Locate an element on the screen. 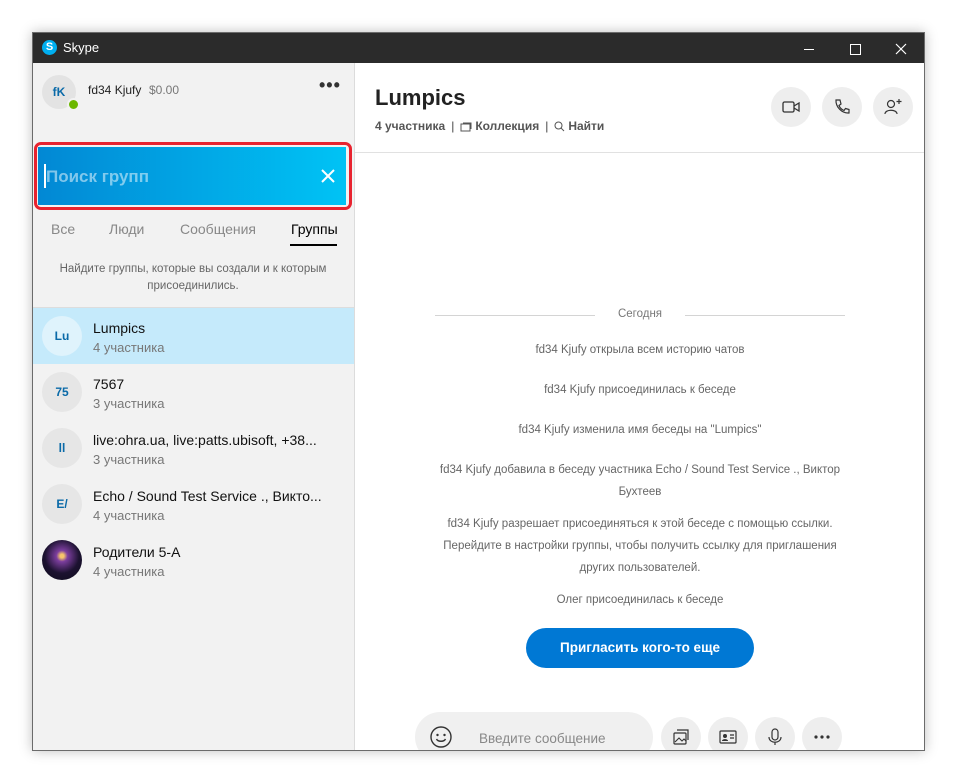 The image size is (958, 784). message-composer is located at coordinates (534, 731).